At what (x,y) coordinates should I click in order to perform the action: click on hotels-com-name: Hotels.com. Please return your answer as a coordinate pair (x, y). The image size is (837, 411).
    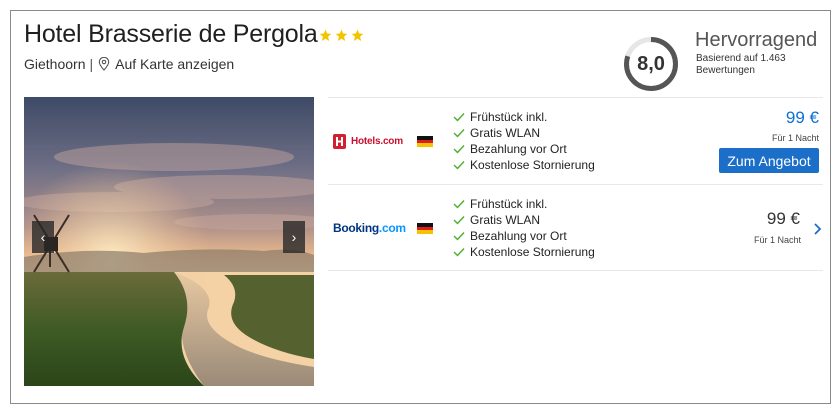
    Looking at the image, I should click on (377, 141).